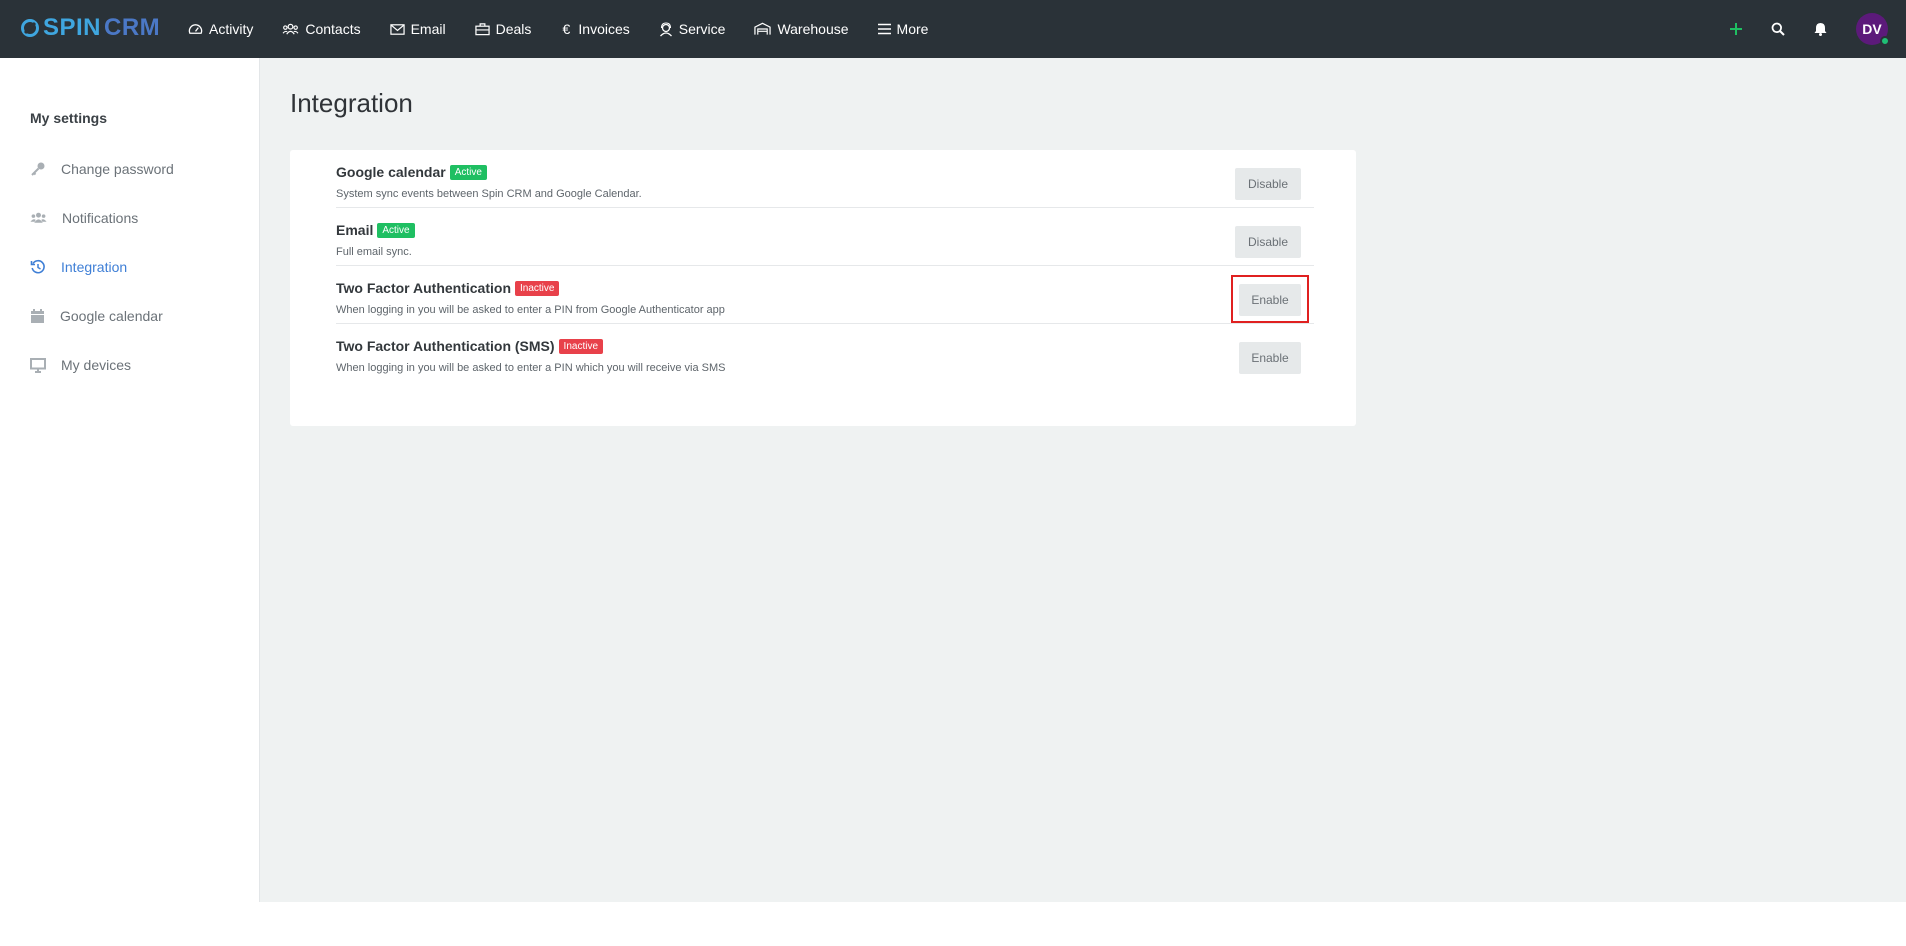  I want to click on nav-service-label: Service, so click(702, 29).